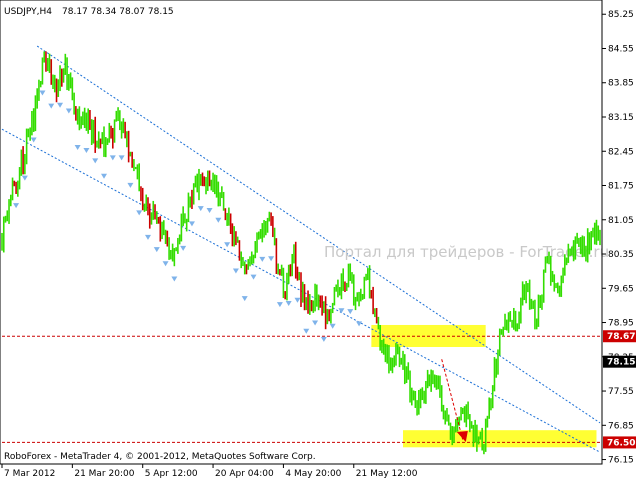  Describe the element at coordinates (387, 474) in the screenshot. I see `x-tick-label: 21 May 12:00` at that location.